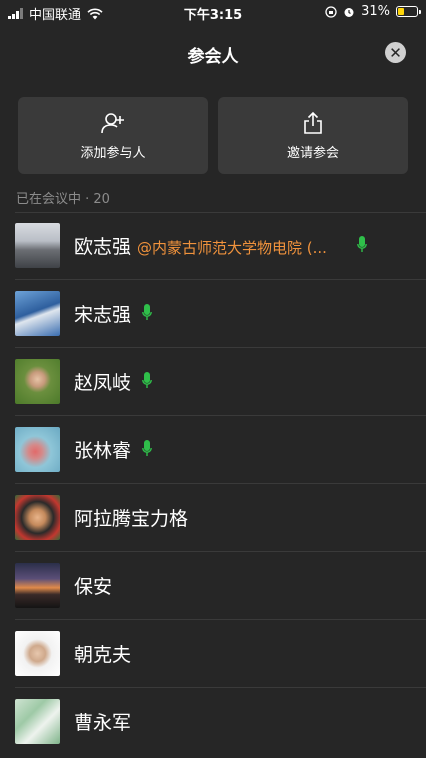 Image resolution: width=426 pixels, height=758 pixels. I want to click on participant-name: 赵凤岐, so click(103, 383).